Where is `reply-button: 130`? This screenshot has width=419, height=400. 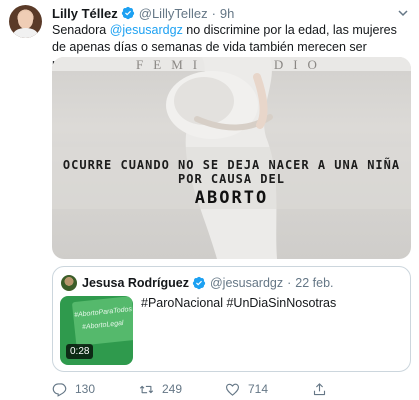 reply-button: 130 is located at coordinates (73, 389).